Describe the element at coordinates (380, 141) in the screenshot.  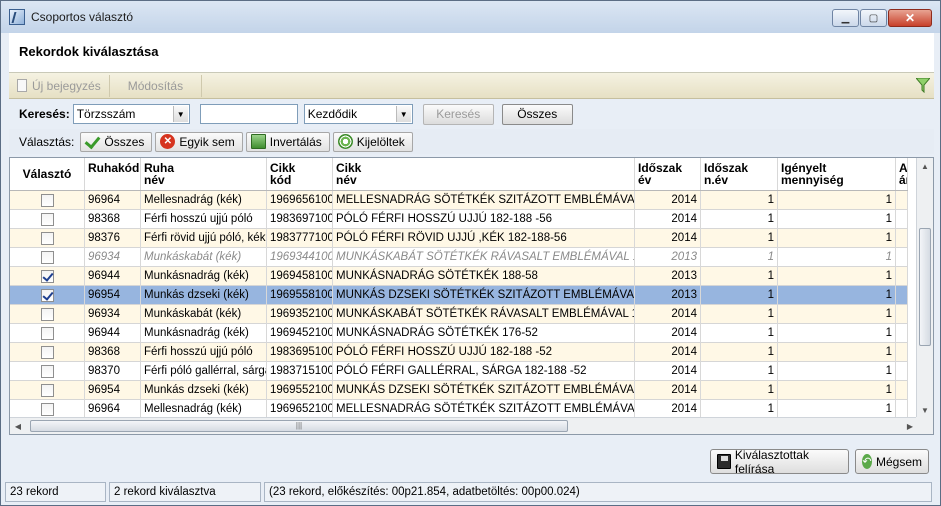
I see `selected-only-label: Kijelöltek` at that location.